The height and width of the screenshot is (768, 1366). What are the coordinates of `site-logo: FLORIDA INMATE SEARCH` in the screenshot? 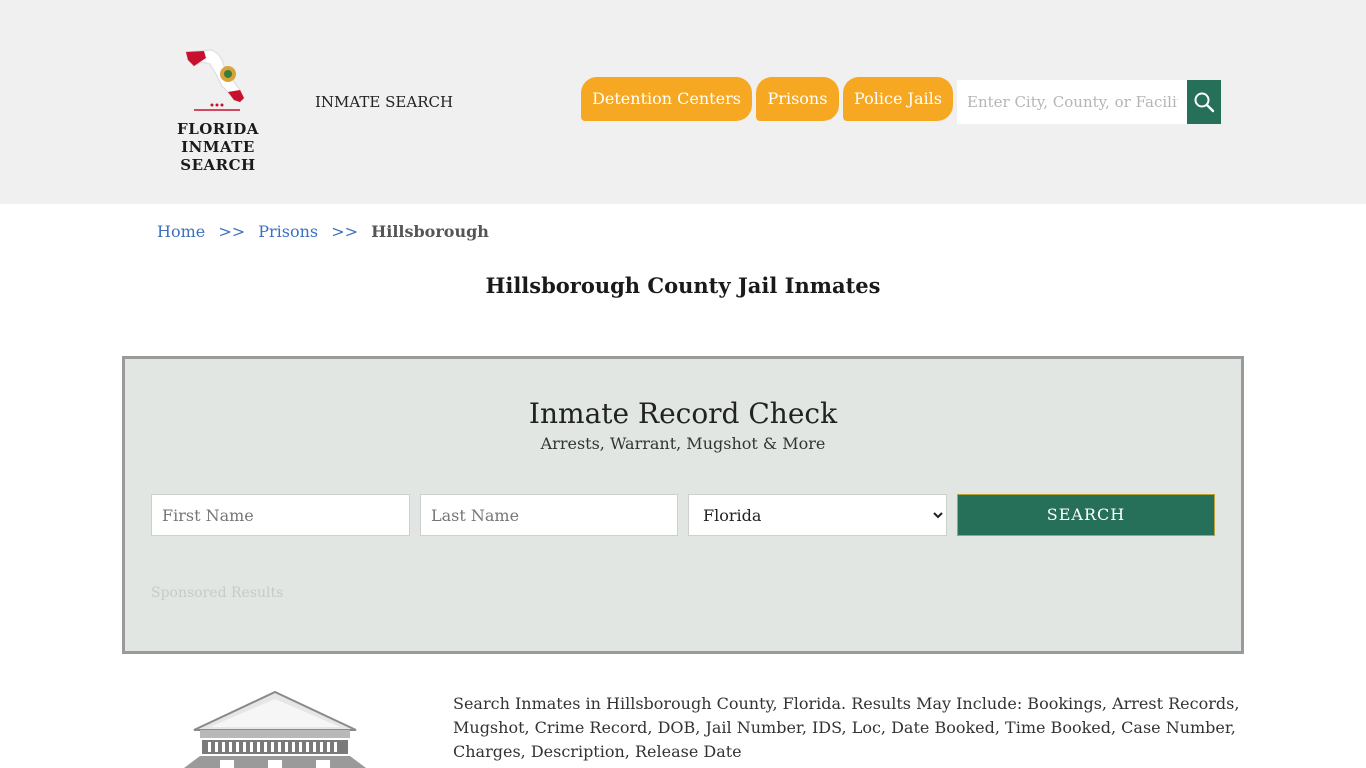 It's located at (218, 109).